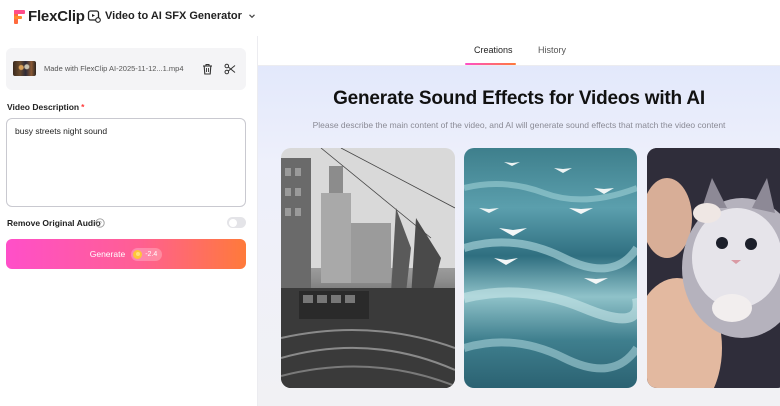 The width and height of the screenshot is (780, 406). I want to click on tool-selector-dropdown: Video to AI SFX Generator, so click(172, 16).